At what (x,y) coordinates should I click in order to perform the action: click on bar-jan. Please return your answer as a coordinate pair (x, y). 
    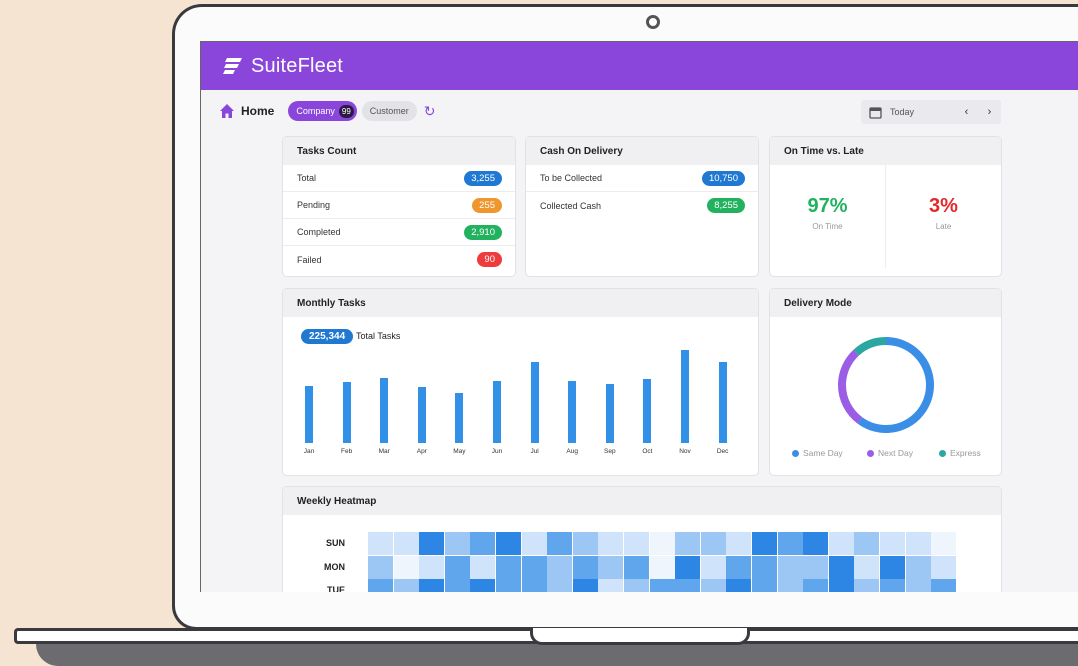
    Looking at the image, I should click on (309, 414).